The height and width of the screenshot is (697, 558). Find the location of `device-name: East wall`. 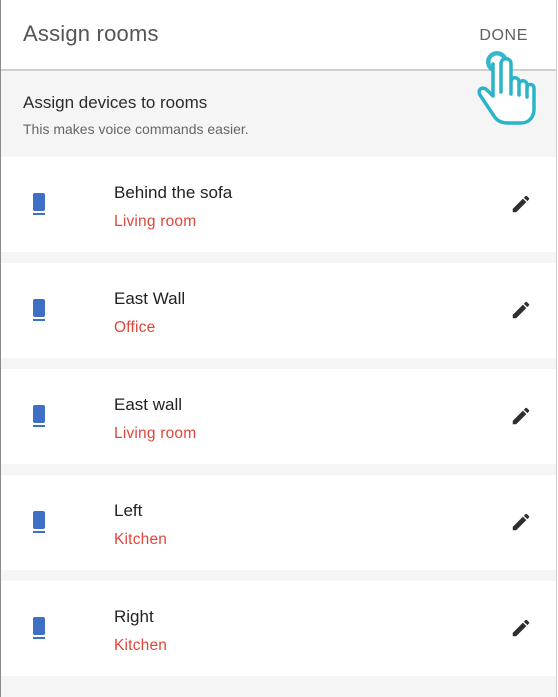

device-name: East wall is located at coordinates (148, 404).